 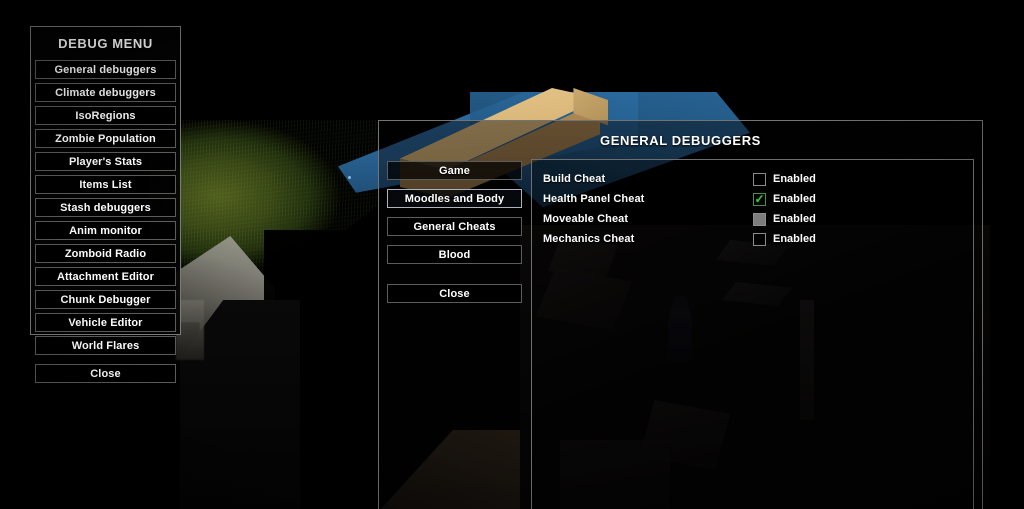 What do you see at coordinates (105, 161) in the screenshot?
I see `debug-menu-item-players-stats: Player's Stats` at bounding box center [105, 161].